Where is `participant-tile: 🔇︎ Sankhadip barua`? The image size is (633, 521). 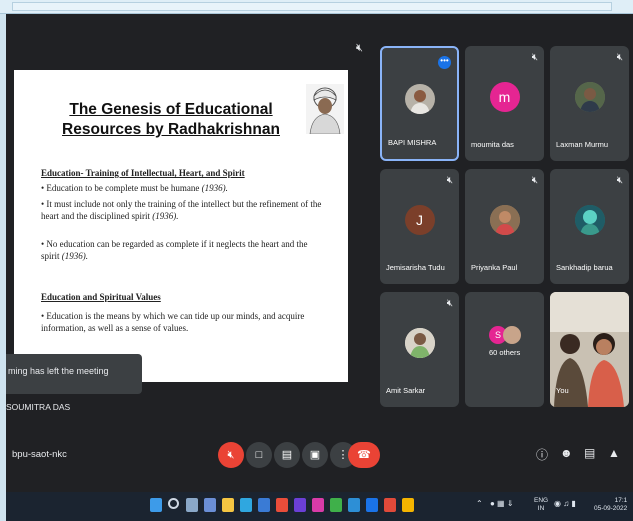
participant-tile: 🔇︎ Sankhadip barua is located at coordinates (589, 226).